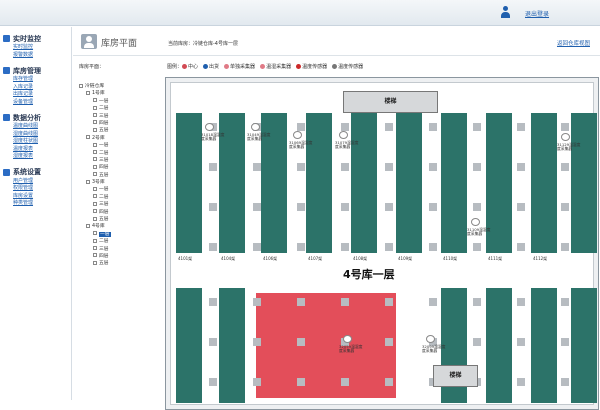 Image resolution: width=600 pixels, height=410 pixels. What do you see at coordinates (326, 345) in the screenshot?
I see `alert-zone` at bounding box center [326, 345].